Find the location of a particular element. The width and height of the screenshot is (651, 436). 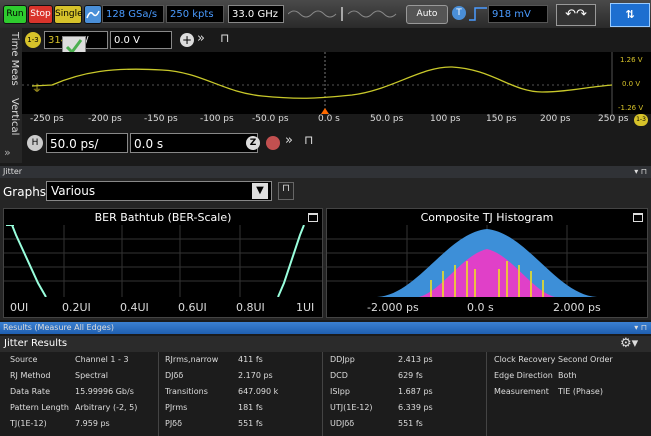

bathtub-x-tick: 0.8UI is located at coordinates (250, 307).